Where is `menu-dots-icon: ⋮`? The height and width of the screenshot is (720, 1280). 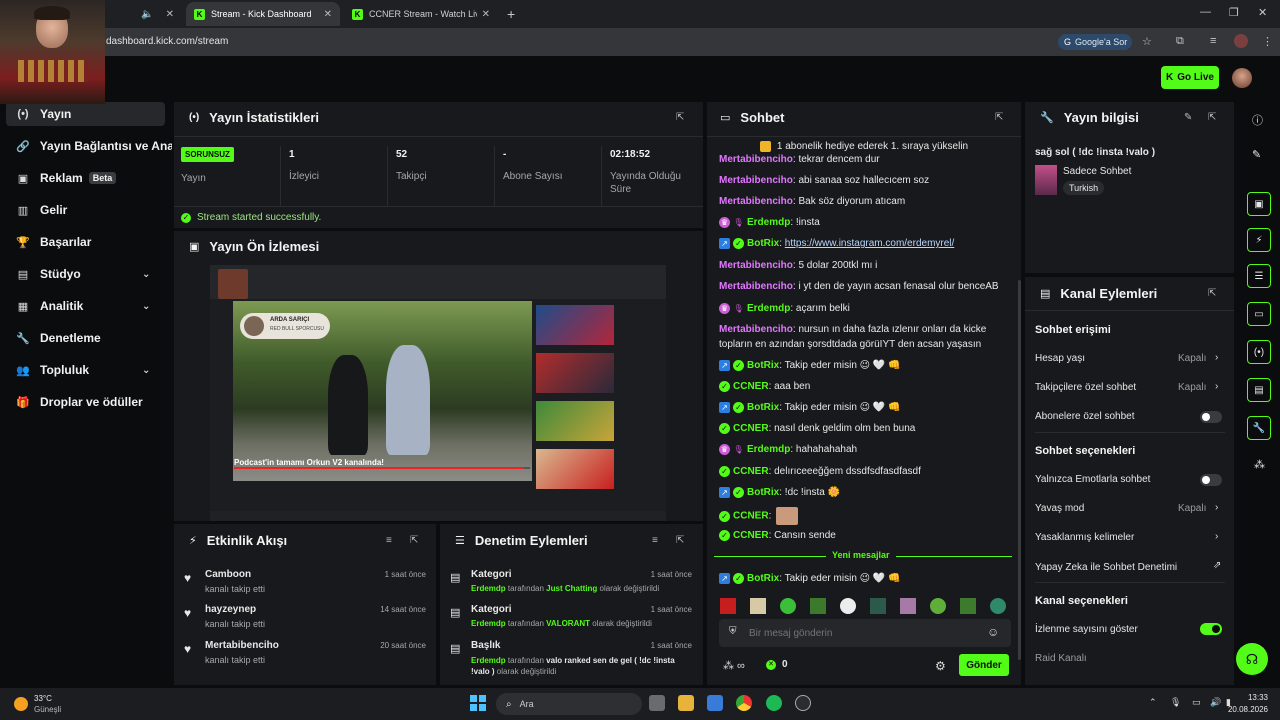 menu-dots-icon: ⋮ is located at coordinates (1267, 41).